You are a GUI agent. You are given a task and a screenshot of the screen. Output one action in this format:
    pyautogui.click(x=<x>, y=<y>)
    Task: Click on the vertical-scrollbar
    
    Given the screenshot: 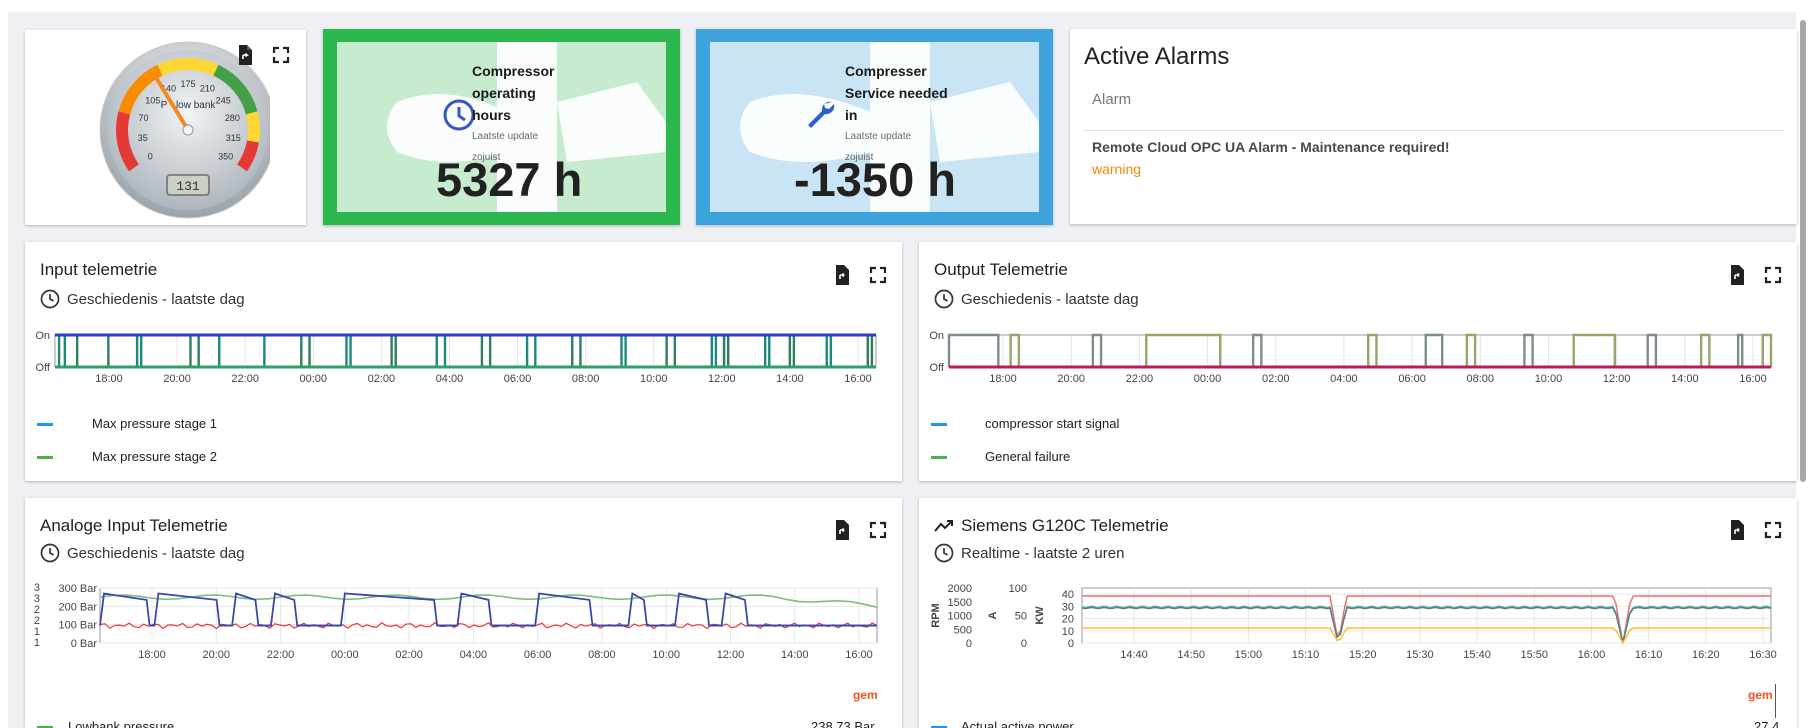 What is the action you would take?
    pyautogui.click(x=1803, y=370)
    